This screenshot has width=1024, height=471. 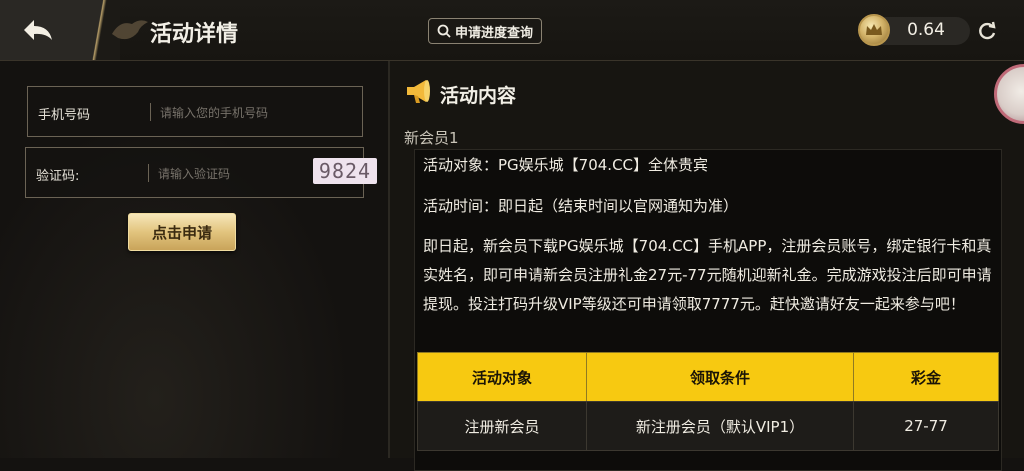 I want to click on subsection-title: 新会员1, so click(x=431, y=138).